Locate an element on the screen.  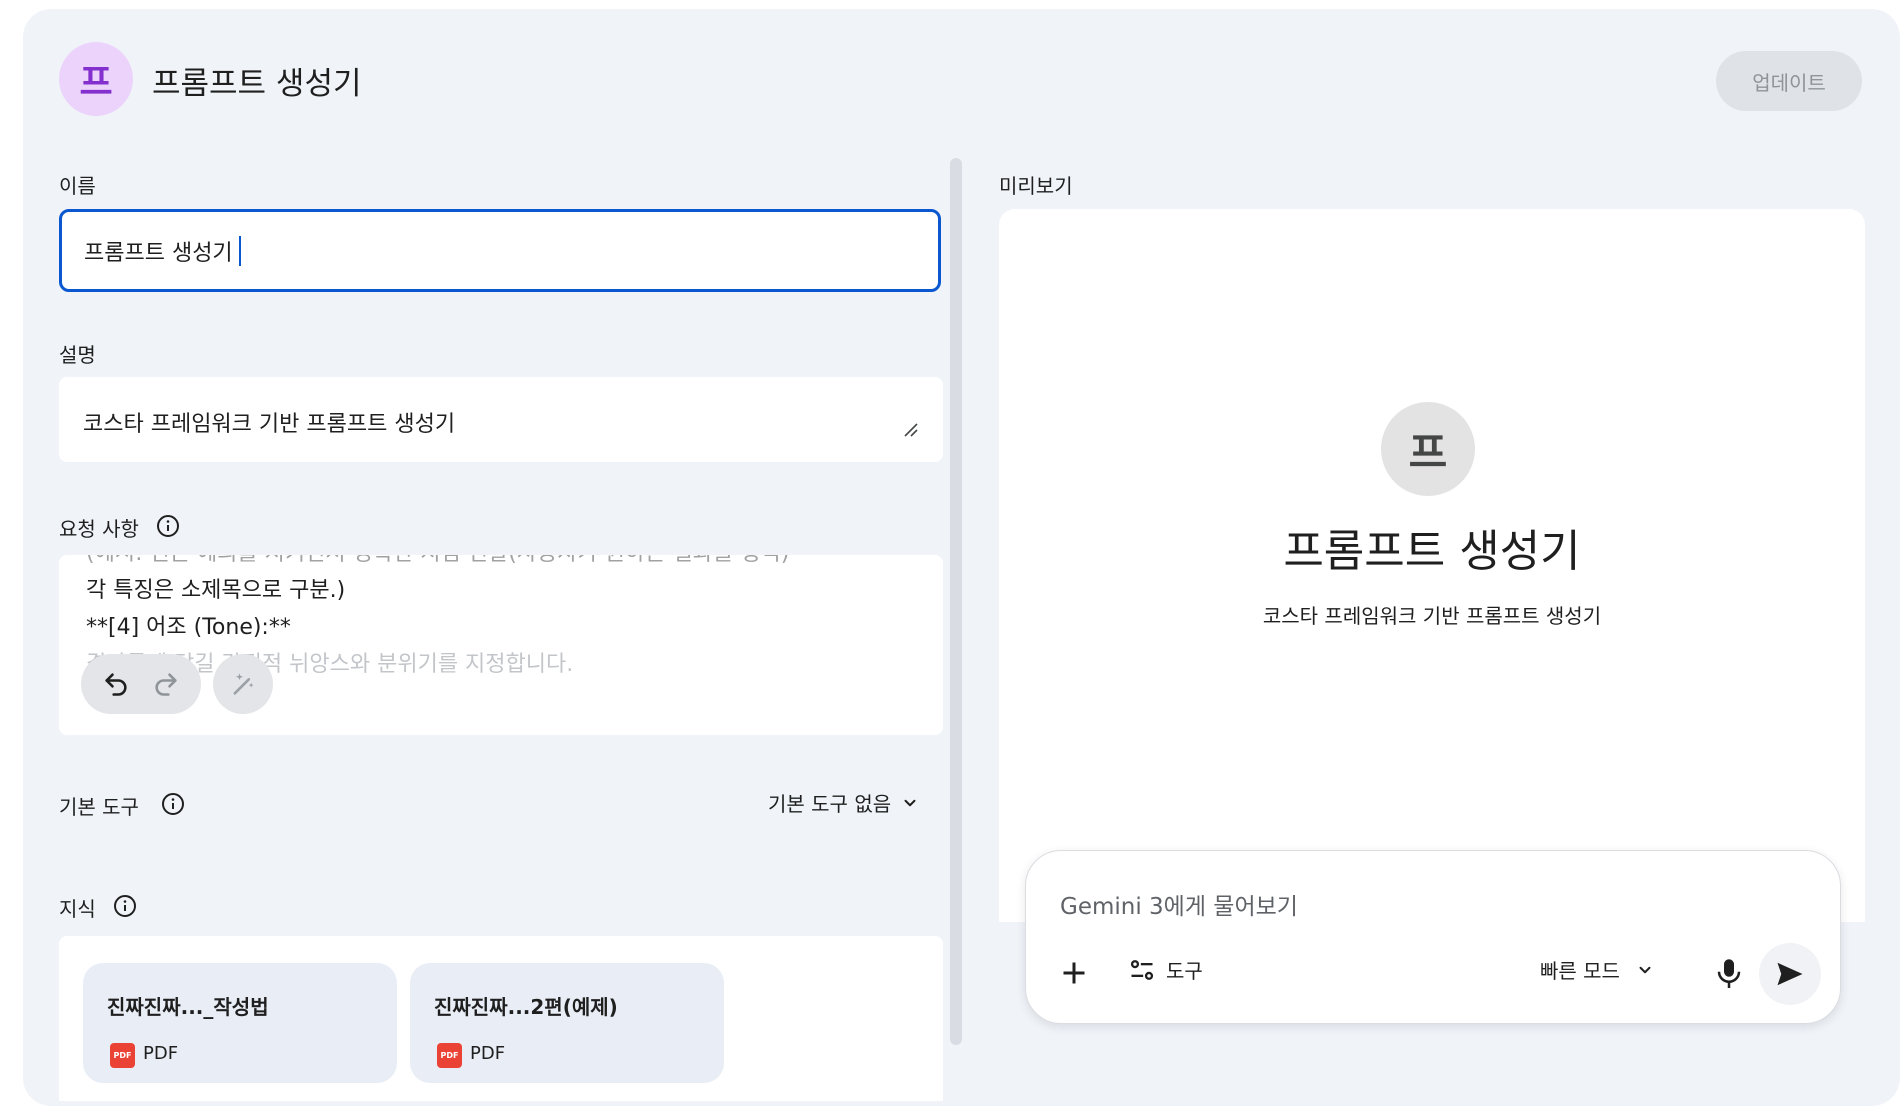
preview-title: 프롬프트 생성기 is located at coordinates (1432, 551).